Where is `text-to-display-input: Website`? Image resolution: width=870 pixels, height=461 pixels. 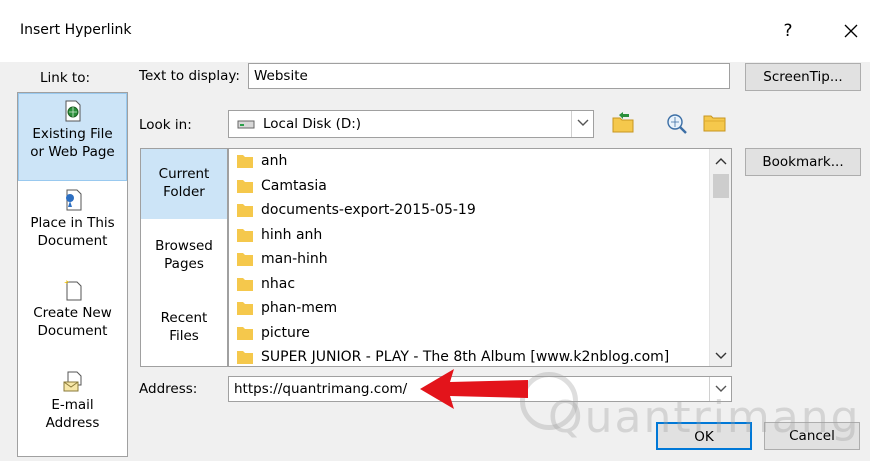 text-to-display-input: Website is located at coordinates (489, 76).